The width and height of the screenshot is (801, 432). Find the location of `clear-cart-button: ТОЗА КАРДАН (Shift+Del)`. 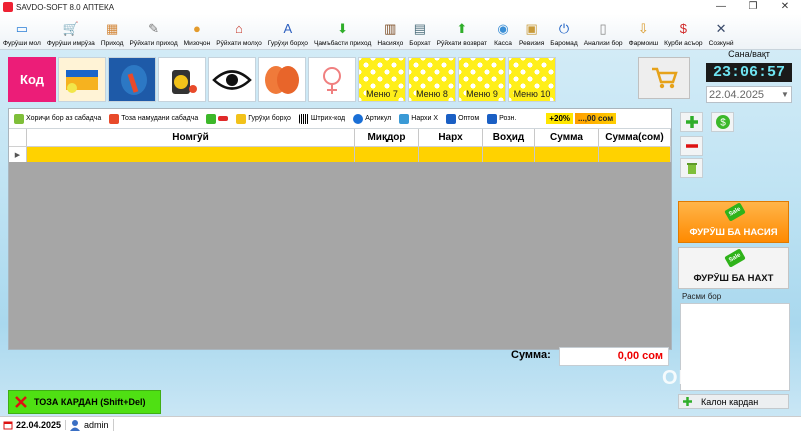

clear-cart-button: ТОЗА КАРДАН (Shift+Del) is located at coordinates (84, 402).